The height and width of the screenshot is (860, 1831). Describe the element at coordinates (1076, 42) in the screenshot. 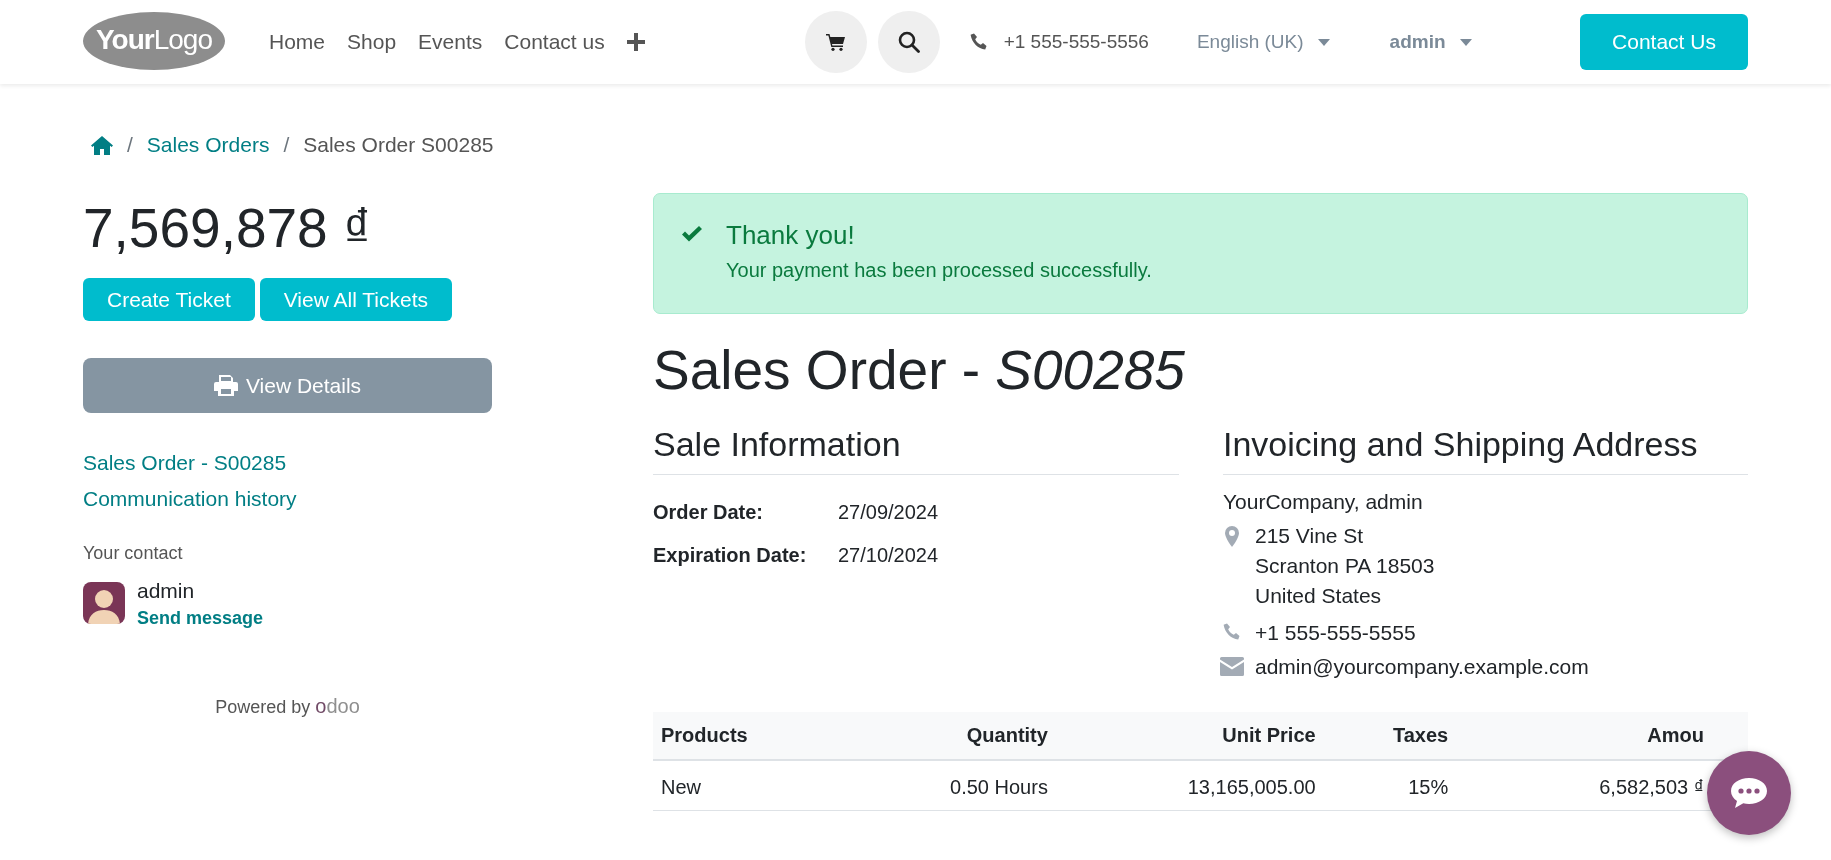

I see `phone-number: +1 555-555-5556` at that location.